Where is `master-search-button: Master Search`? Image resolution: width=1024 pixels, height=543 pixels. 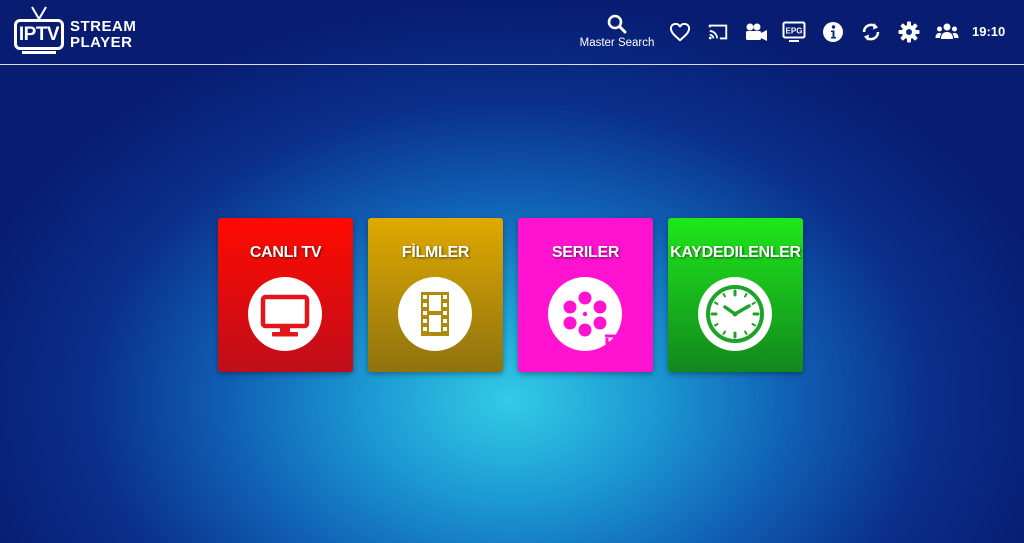
master-search-button: Master Search is located at coordinates (617, 34).